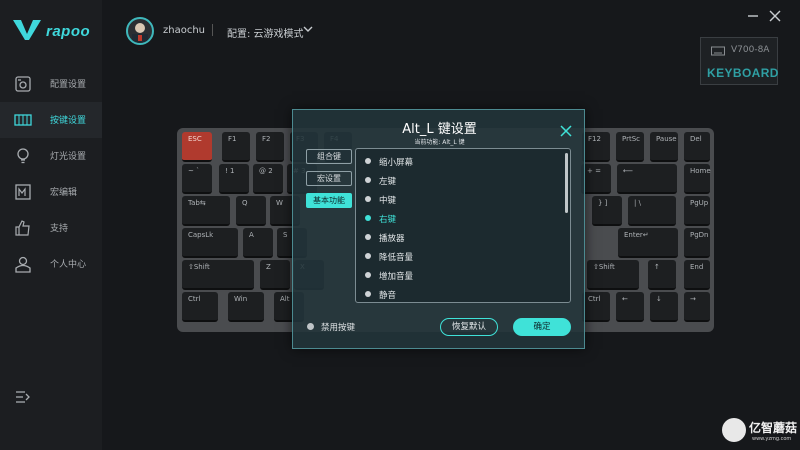  What do you see at coordinates (197, 147) in the screenshot?
I see `key-esc: ESC` at bounding box center [197, 147].